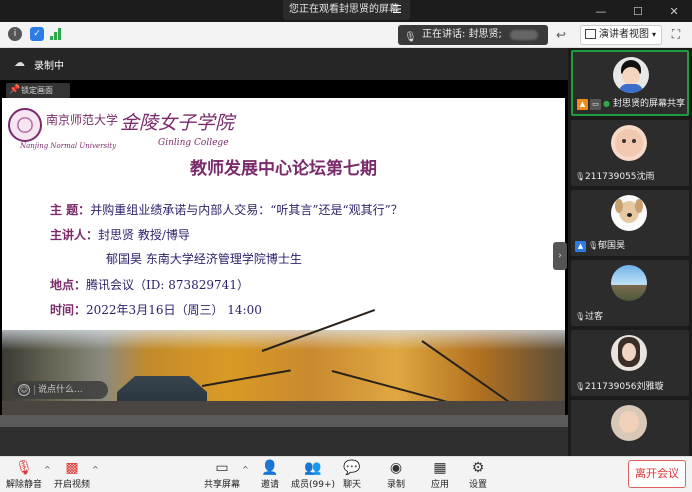 The height and width of the screenshot is (492, 692). Describe the element at coordinates (15, 34) in the screenshot. I see `info-icon: i` at that location.